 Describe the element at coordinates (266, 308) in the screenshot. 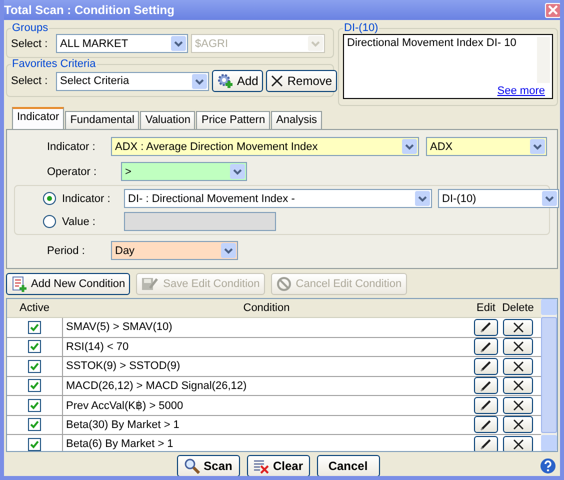

I see `column-header: Condition` at that location.